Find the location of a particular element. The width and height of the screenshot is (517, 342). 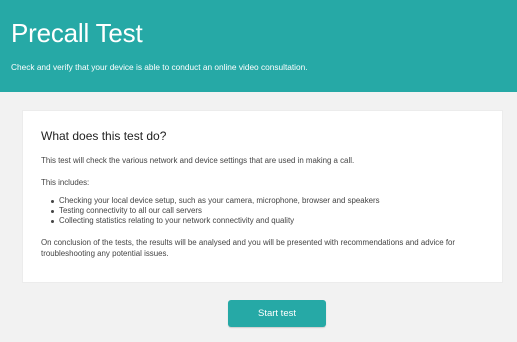

page-title: Precall Test is located at coordinates (77, 33).